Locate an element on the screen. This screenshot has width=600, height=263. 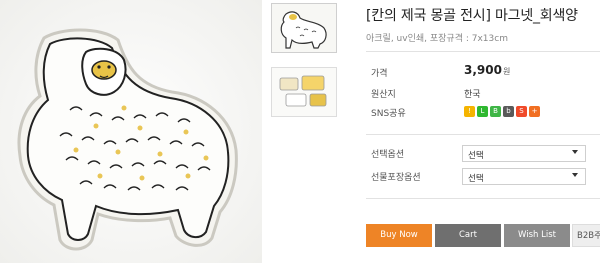
sns-share-icons: ! L B b S + is located at coordinates (502, 111).